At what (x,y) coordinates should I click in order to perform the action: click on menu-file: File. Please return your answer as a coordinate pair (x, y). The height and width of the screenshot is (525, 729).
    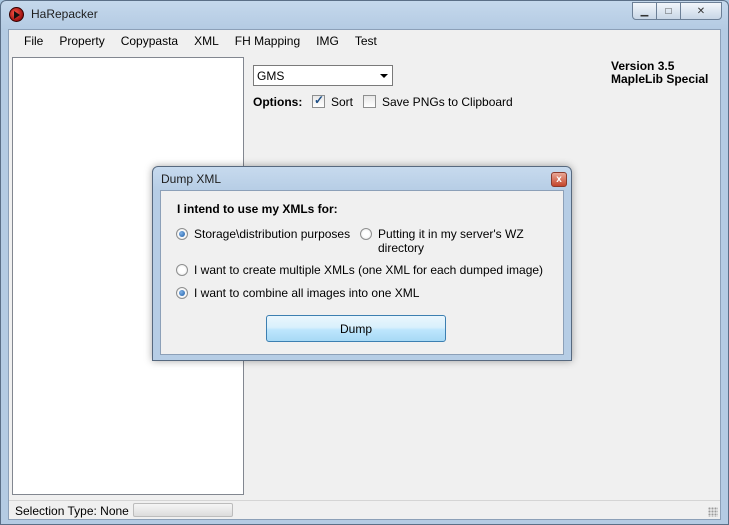
    Looking at the image, I should click on (33, 41).